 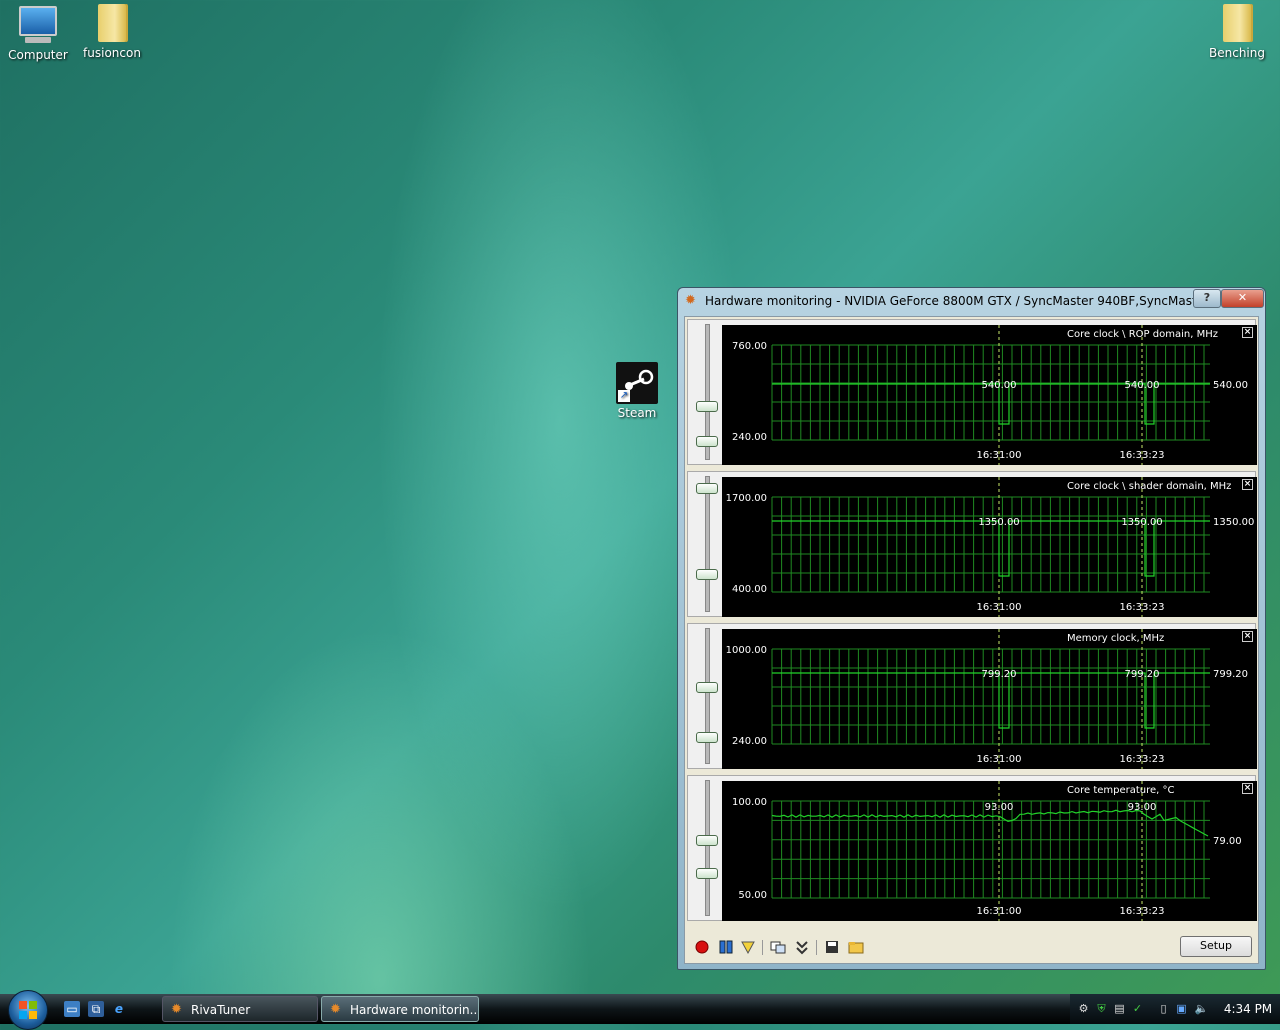 I want to click on device-icon: ▯, so click(x=1163, y=1008).